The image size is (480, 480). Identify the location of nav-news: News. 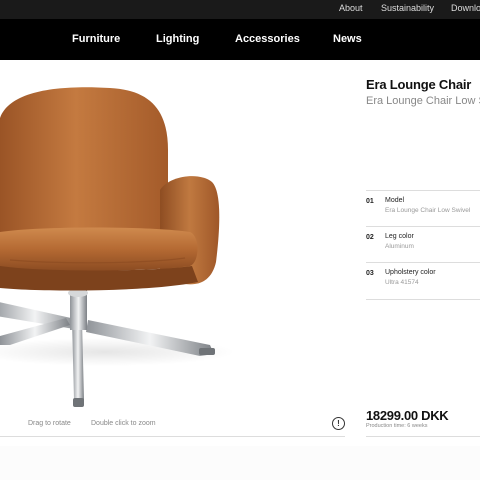
(347, 39).